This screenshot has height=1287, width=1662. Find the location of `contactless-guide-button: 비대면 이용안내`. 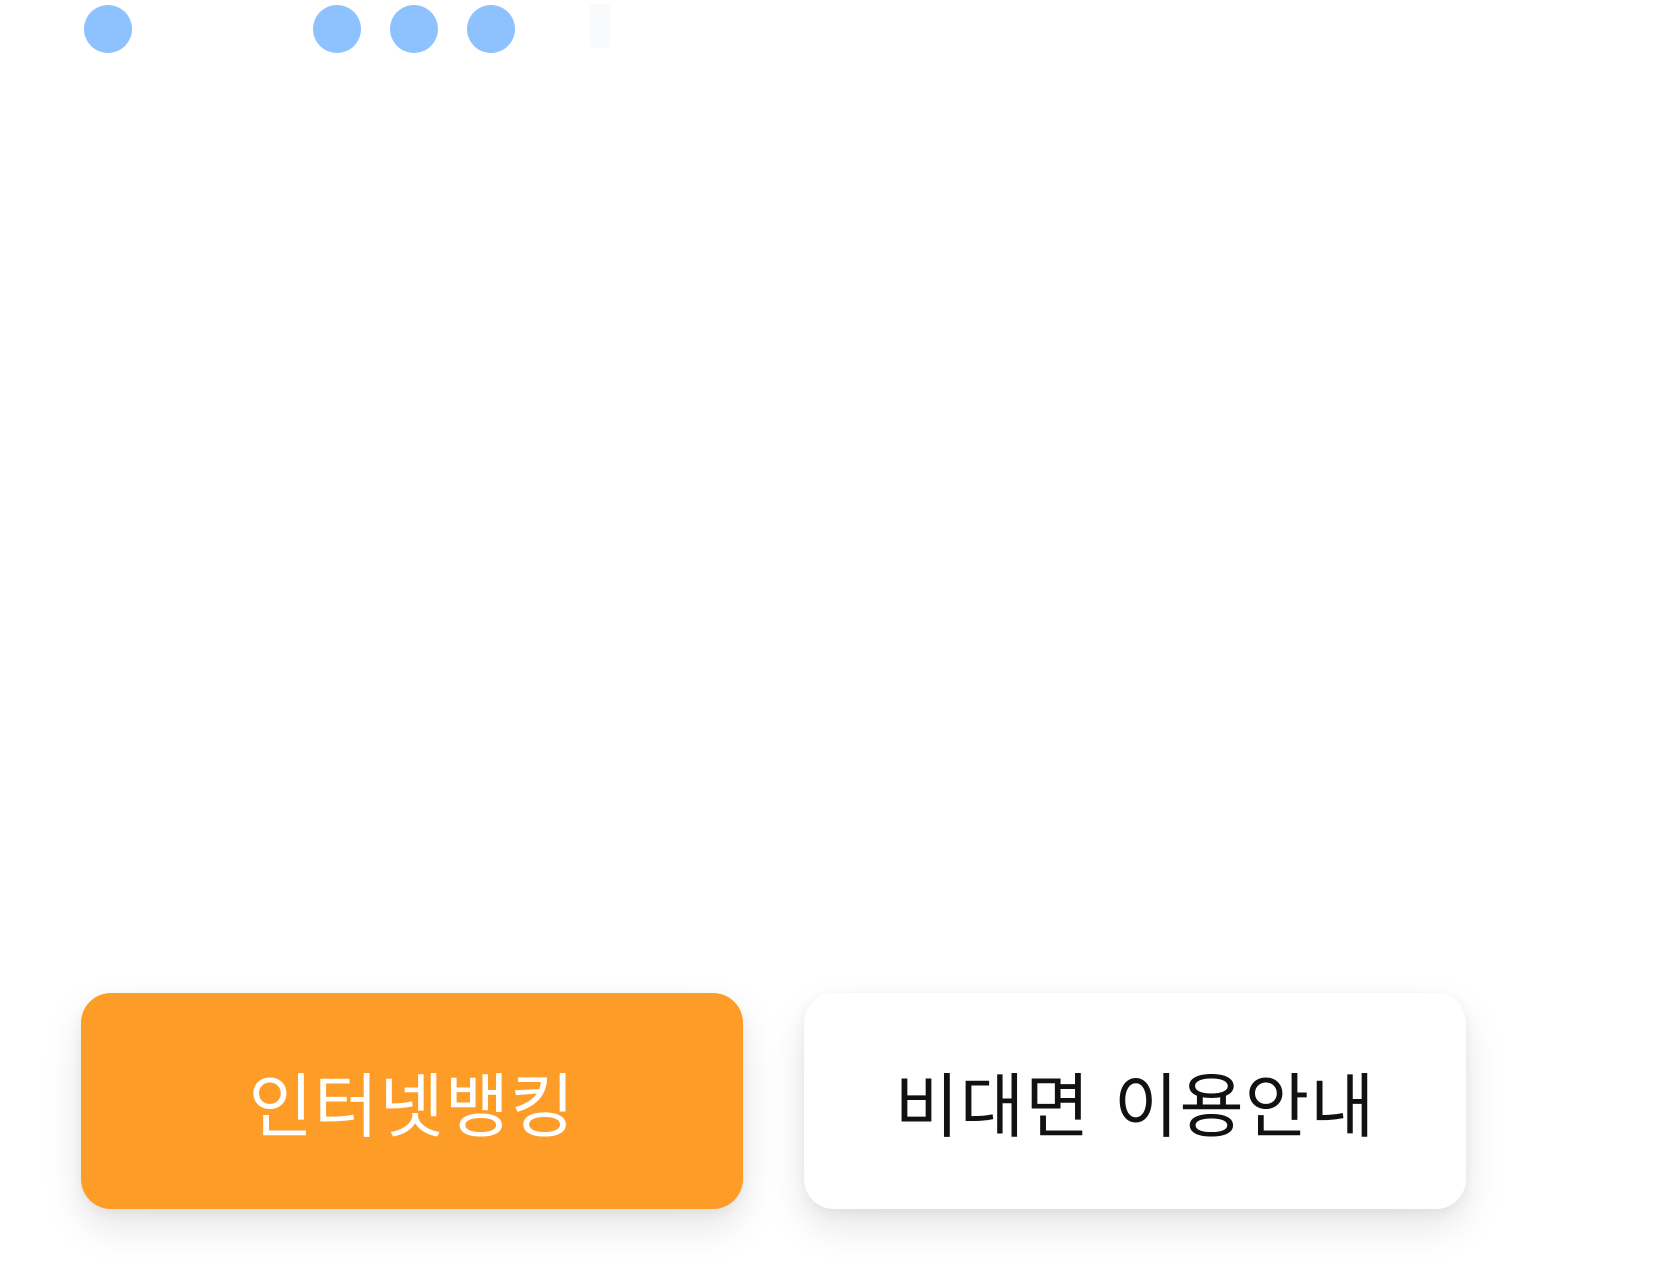

contactless-guide-button: 비대면 이용안내 is located at coordinates (1135, 1101).